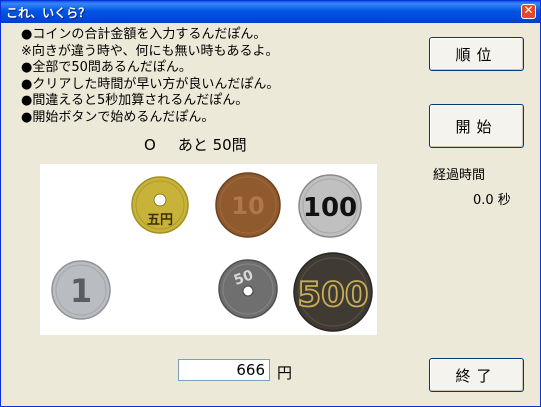 The height and width of the screenshot is (407, 541). I want to click on instruction-line: ●全部で50問あるんだぽん。, so click(106, 67).